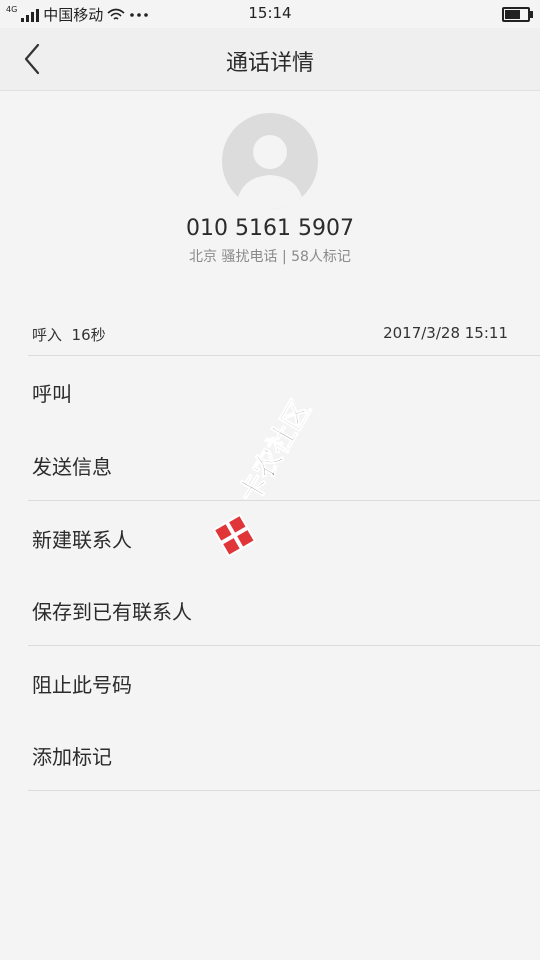  Describe the element at coordinates (82, 683) in the screenshot. I see `block-number-action: 阻止此号码` at that location.